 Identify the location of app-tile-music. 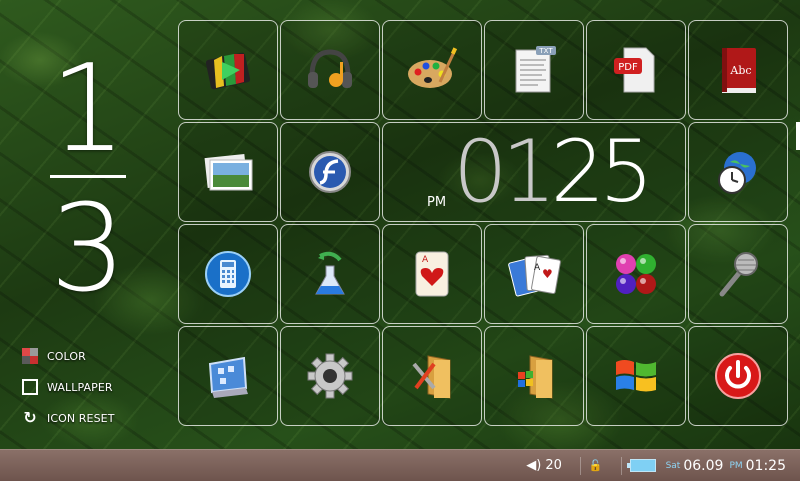
(330, 70).